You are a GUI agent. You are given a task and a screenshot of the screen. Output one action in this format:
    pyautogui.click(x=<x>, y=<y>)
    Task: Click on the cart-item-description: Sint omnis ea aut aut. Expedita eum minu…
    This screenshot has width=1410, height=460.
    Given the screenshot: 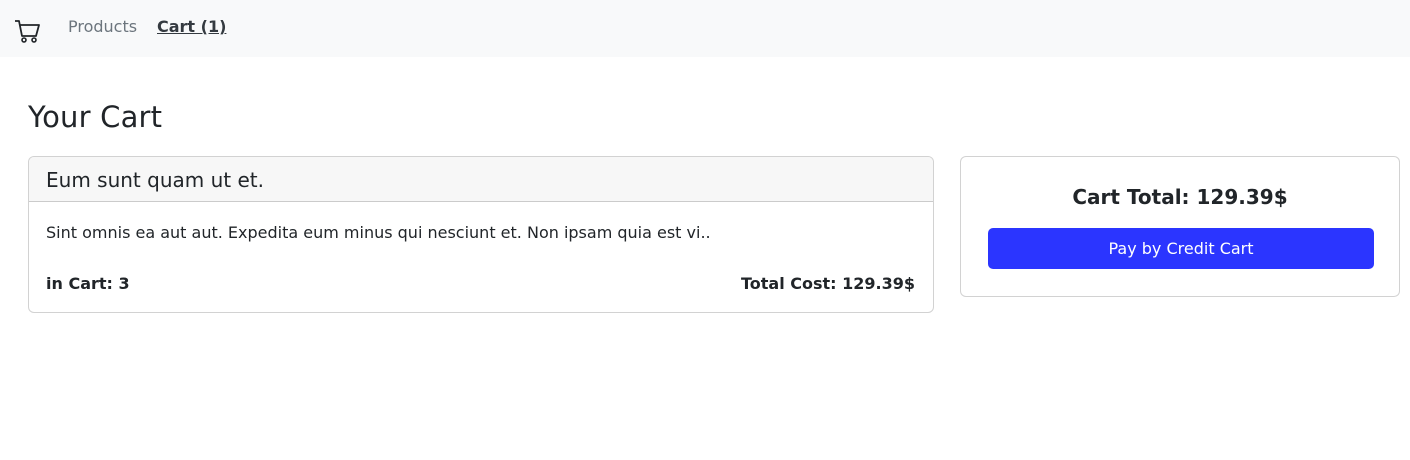 What is the action you would take?
    pyautogui.click(x=378, y=232)
    